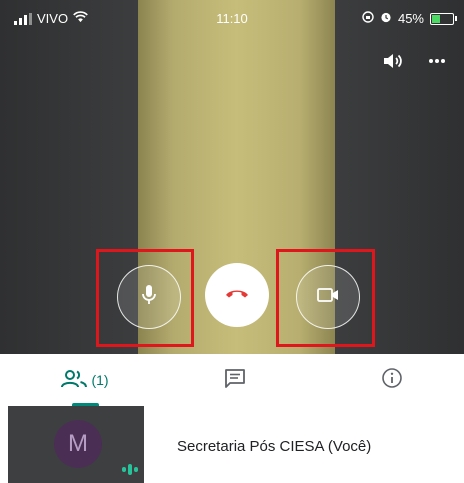  I want to click on more-icon, so click(437, 61).